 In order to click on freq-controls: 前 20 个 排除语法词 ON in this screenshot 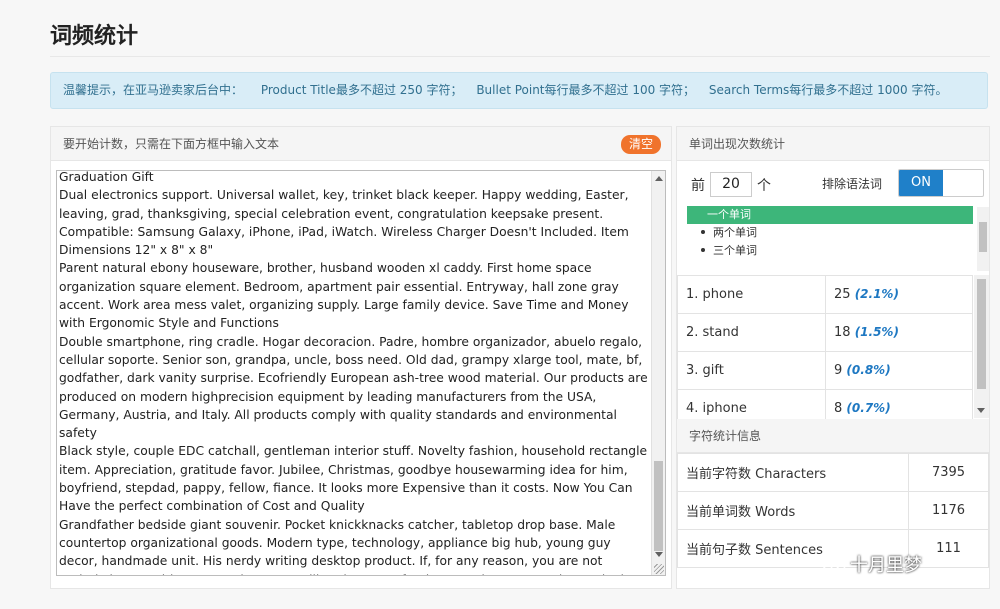, I will do `click(833, 183)`.